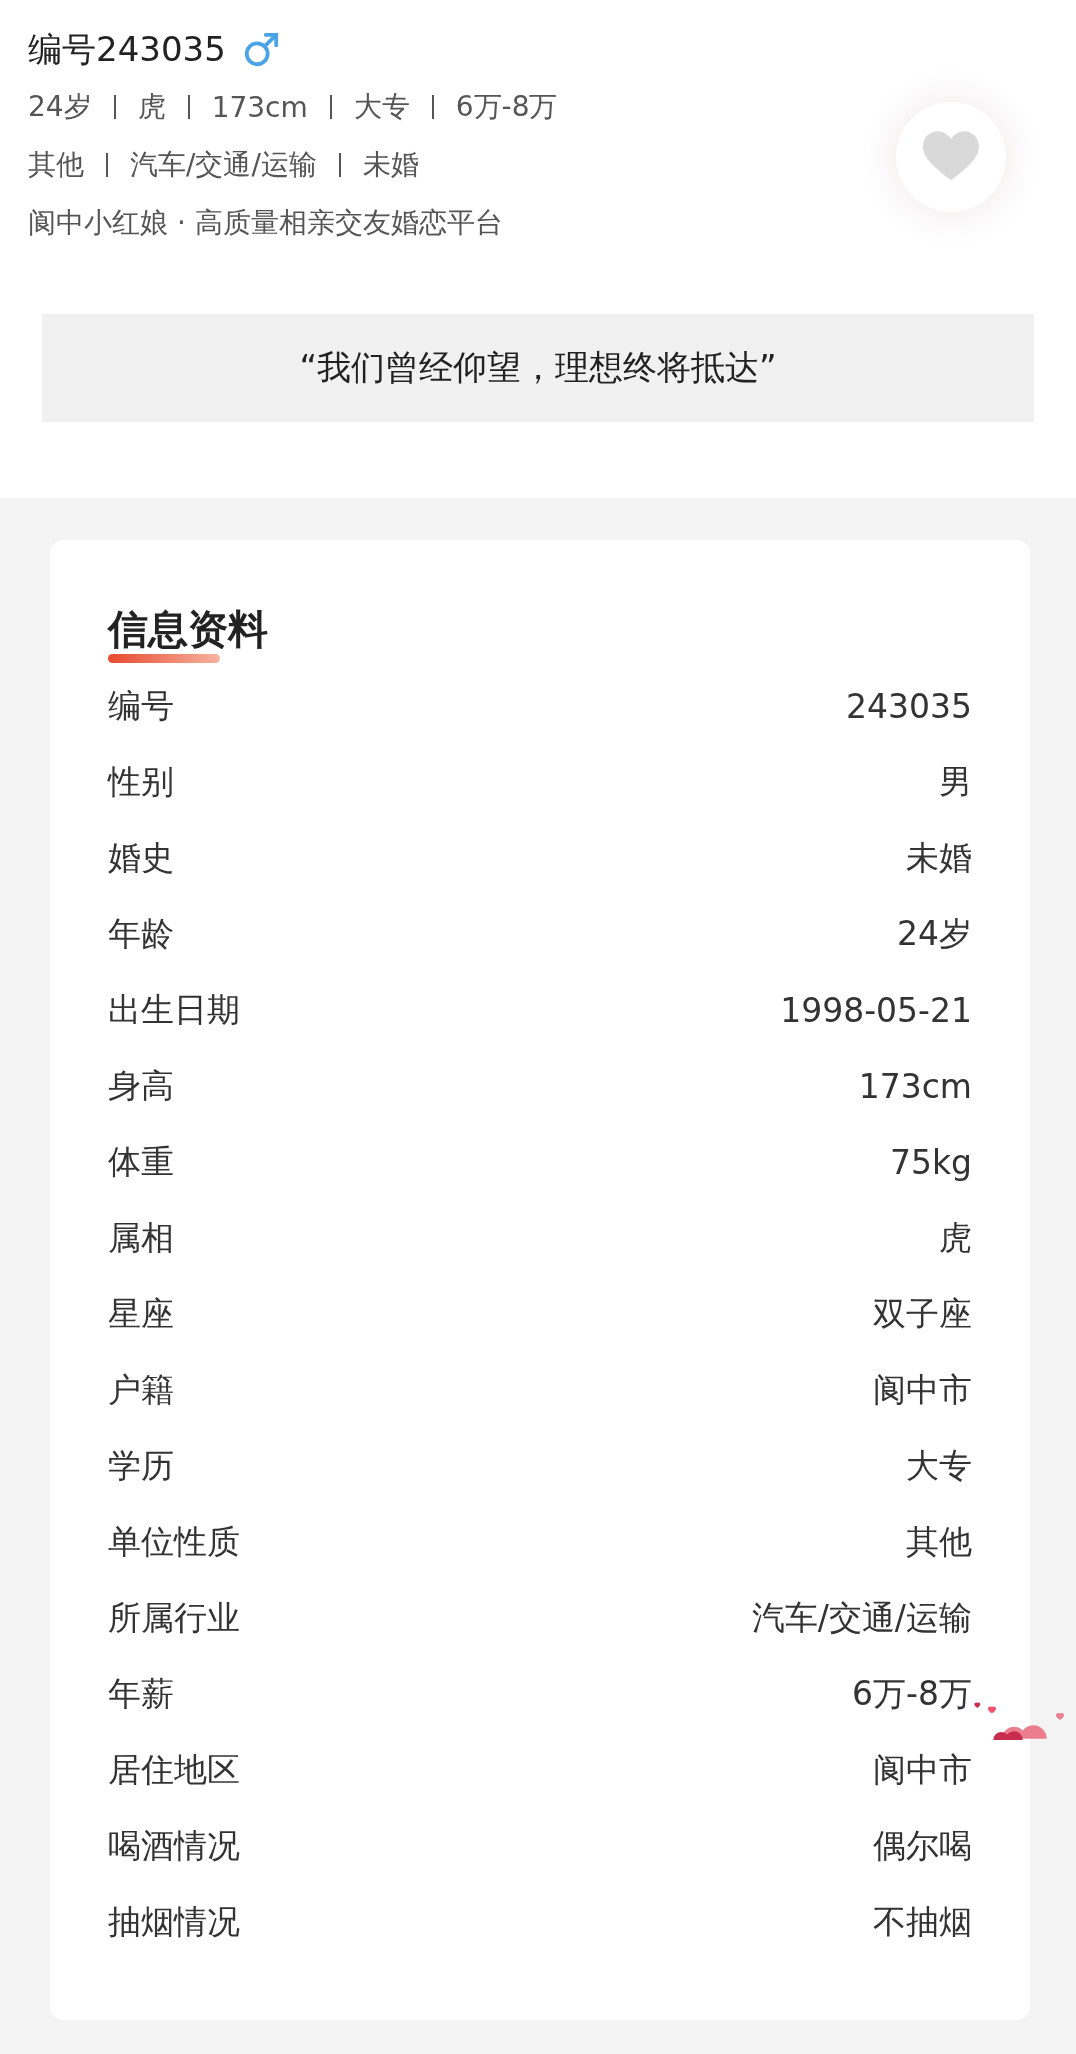  Describe the element at coordinates (141, 705) in the screenshot. I see `info-label: 编号` at that location.